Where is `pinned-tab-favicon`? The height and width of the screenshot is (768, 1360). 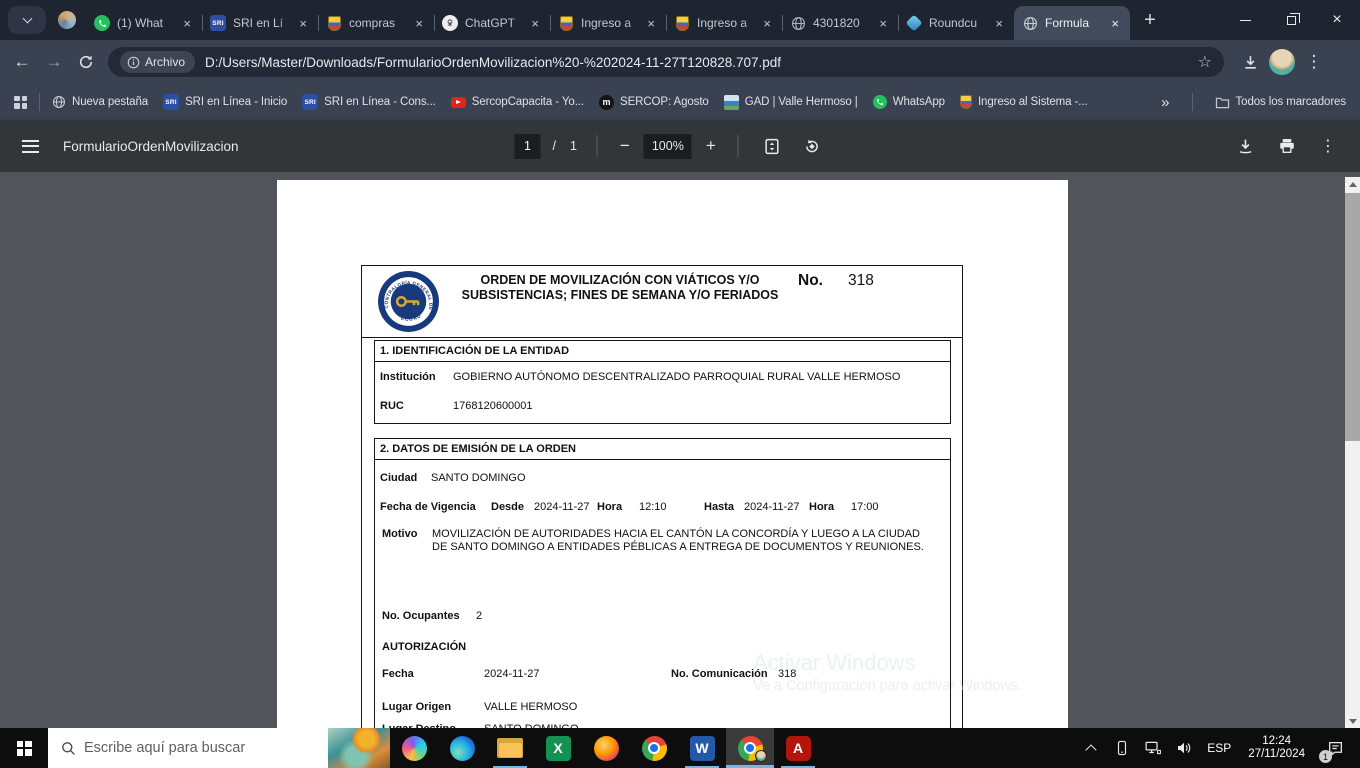 pinned-tab-favicon is located at coordinates (67, 20).